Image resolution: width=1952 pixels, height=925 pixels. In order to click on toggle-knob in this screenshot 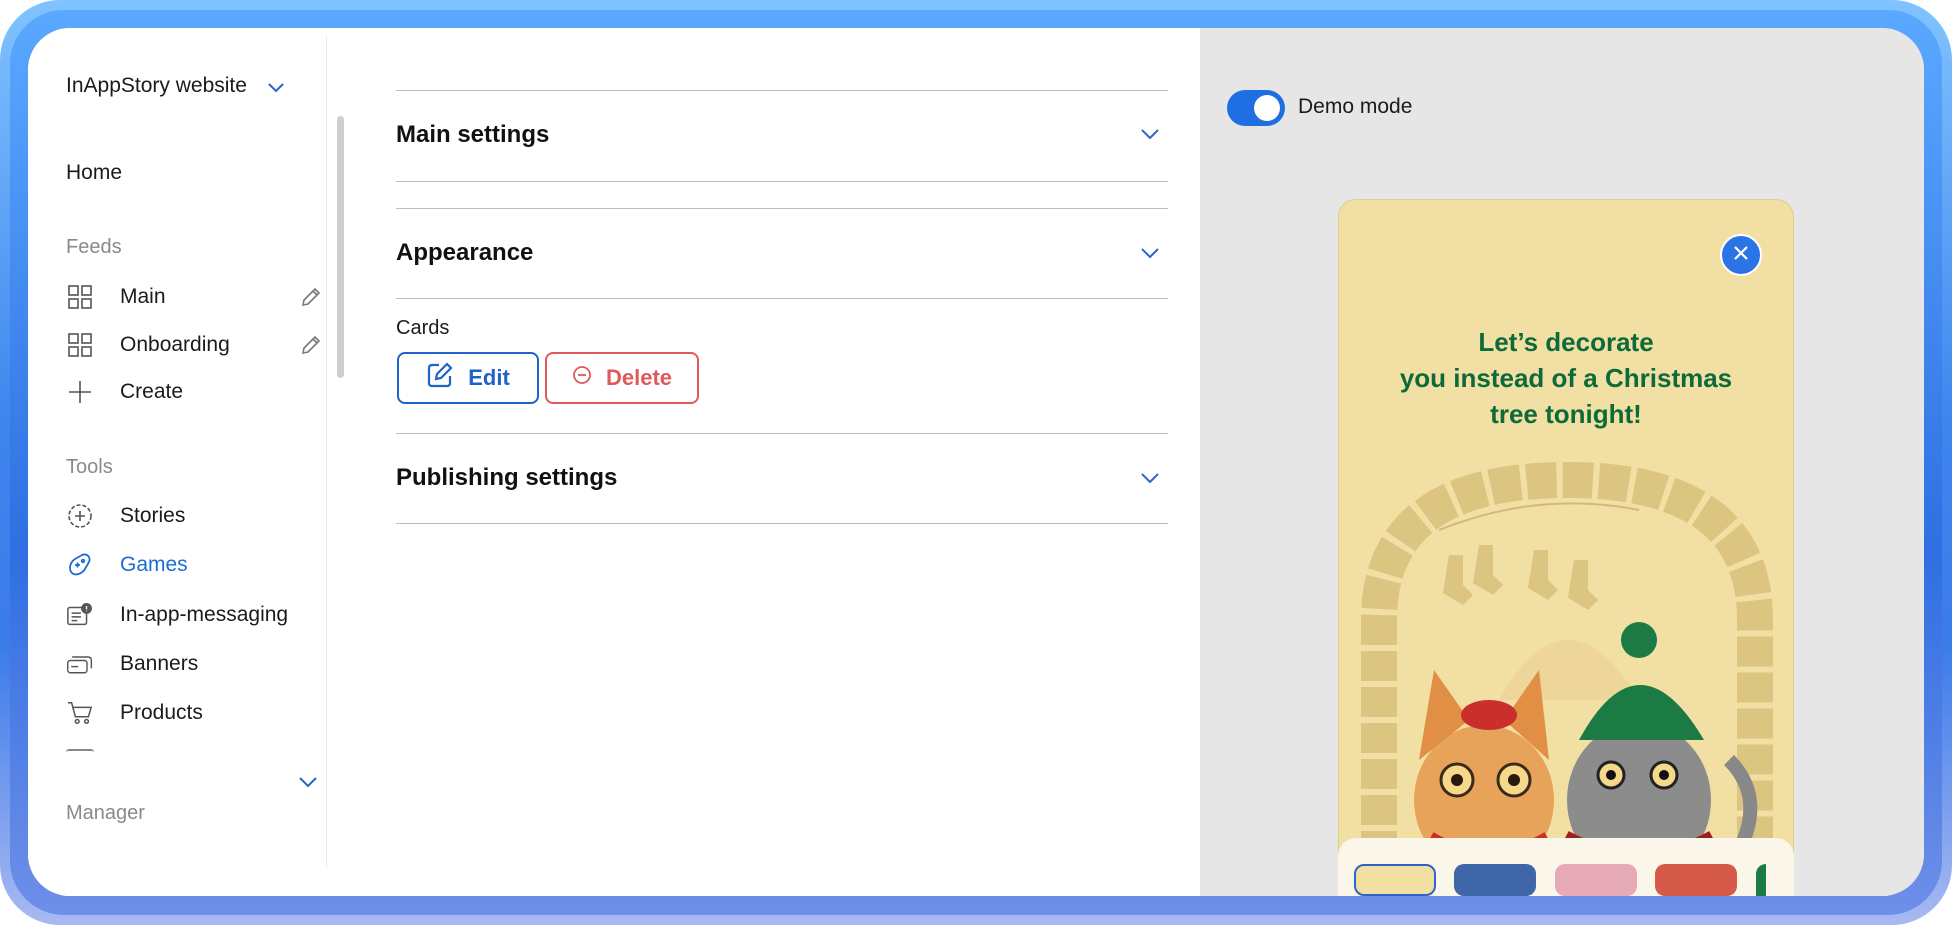, I will do `click(1267, 108)`.